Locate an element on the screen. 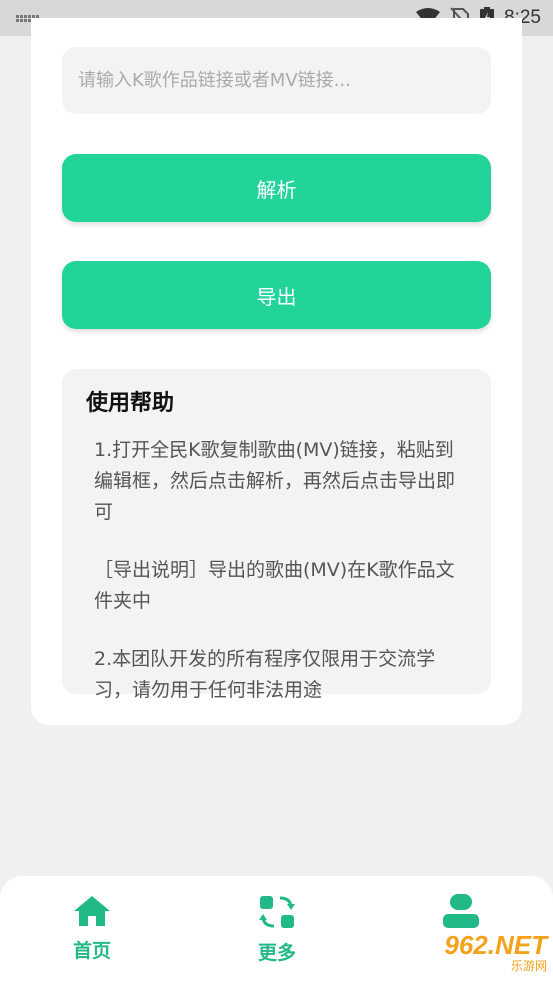  user-icon is located at coordinates (461, 911).